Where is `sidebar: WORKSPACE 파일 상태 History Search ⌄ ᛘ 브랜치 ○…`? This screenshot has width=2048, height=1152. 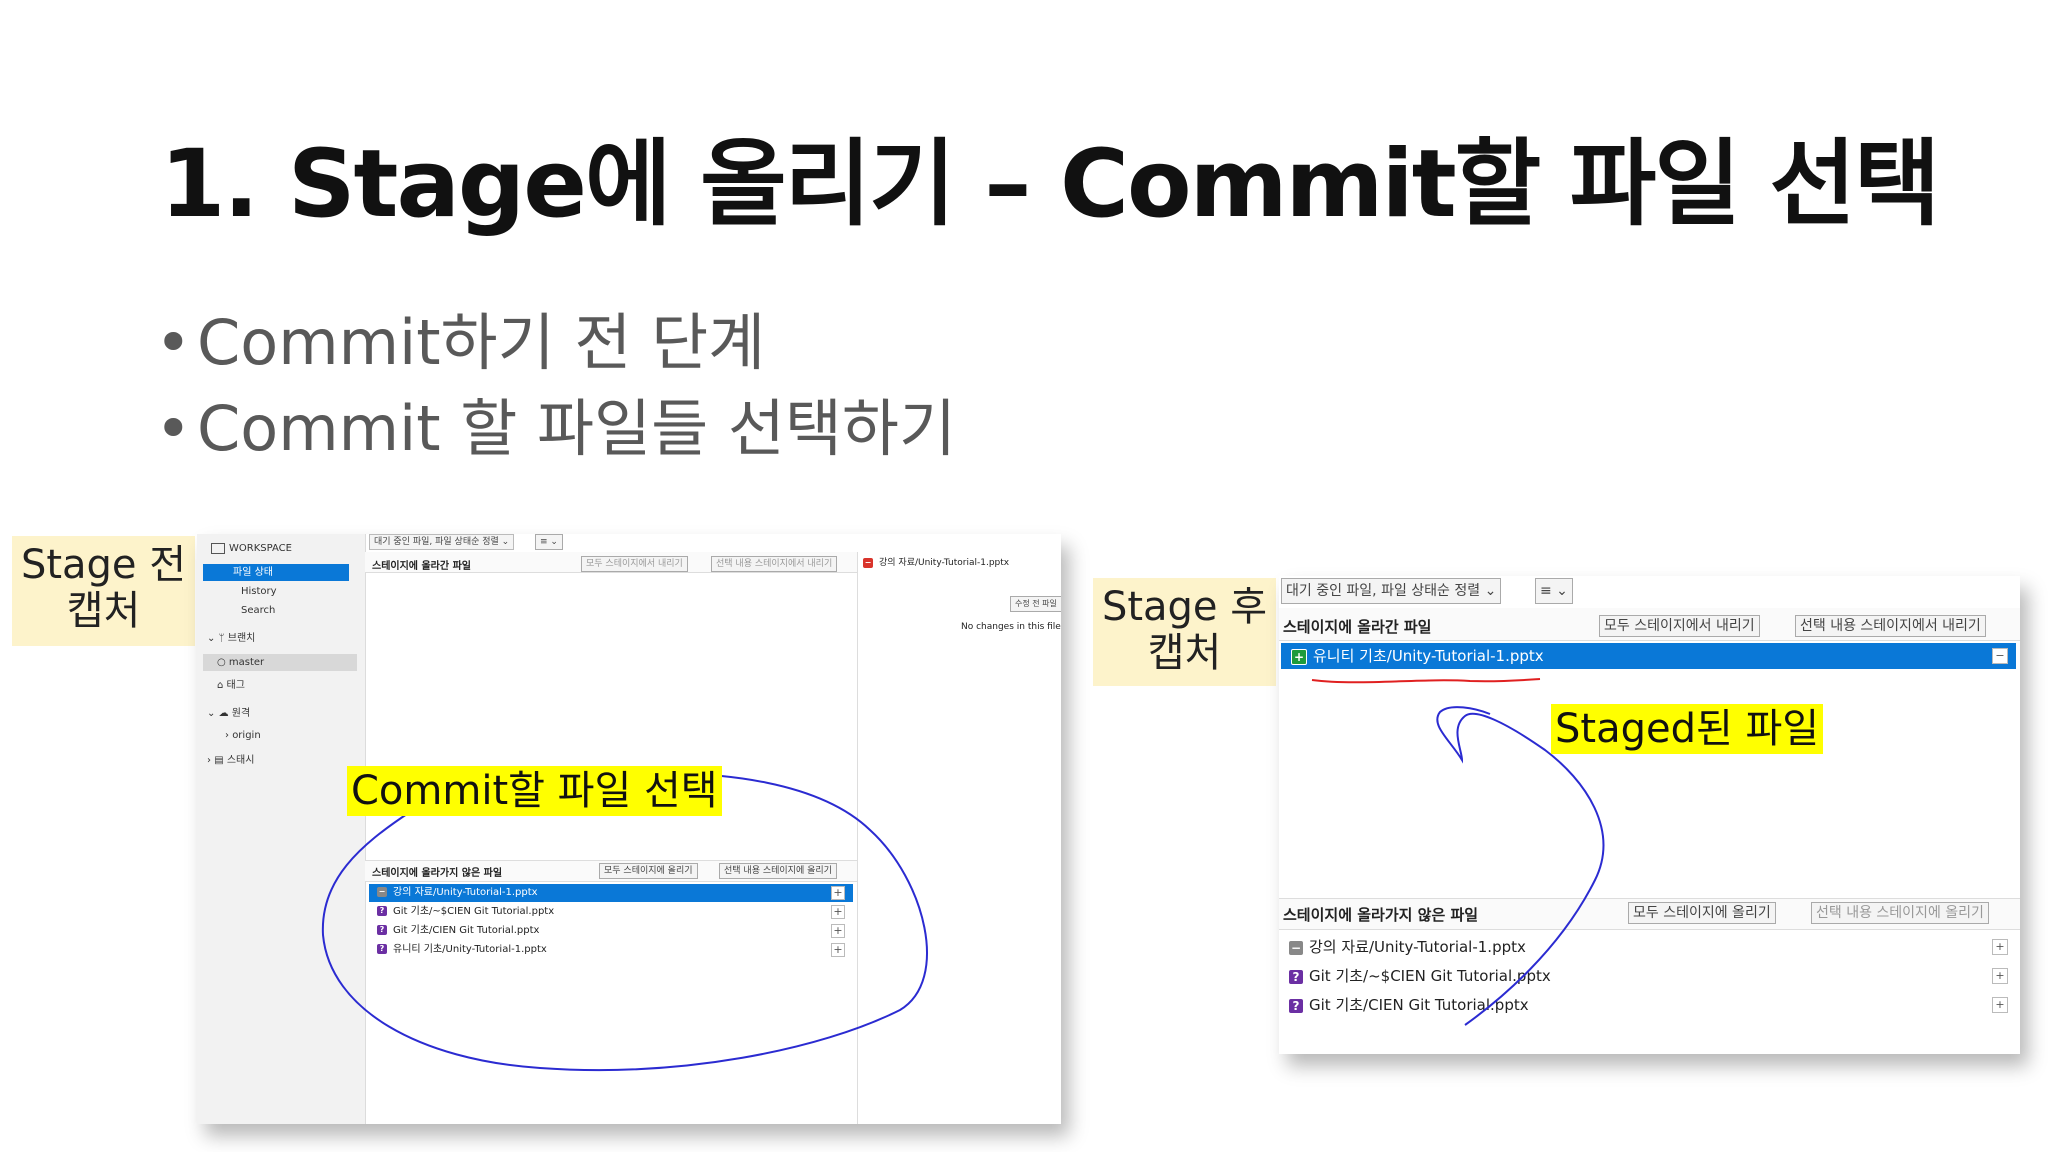 sidebar: WORKSPACE 파일 상태 History Search ⌄ ᛘ 브랜치 ○… is located at coordinates (281, 829).